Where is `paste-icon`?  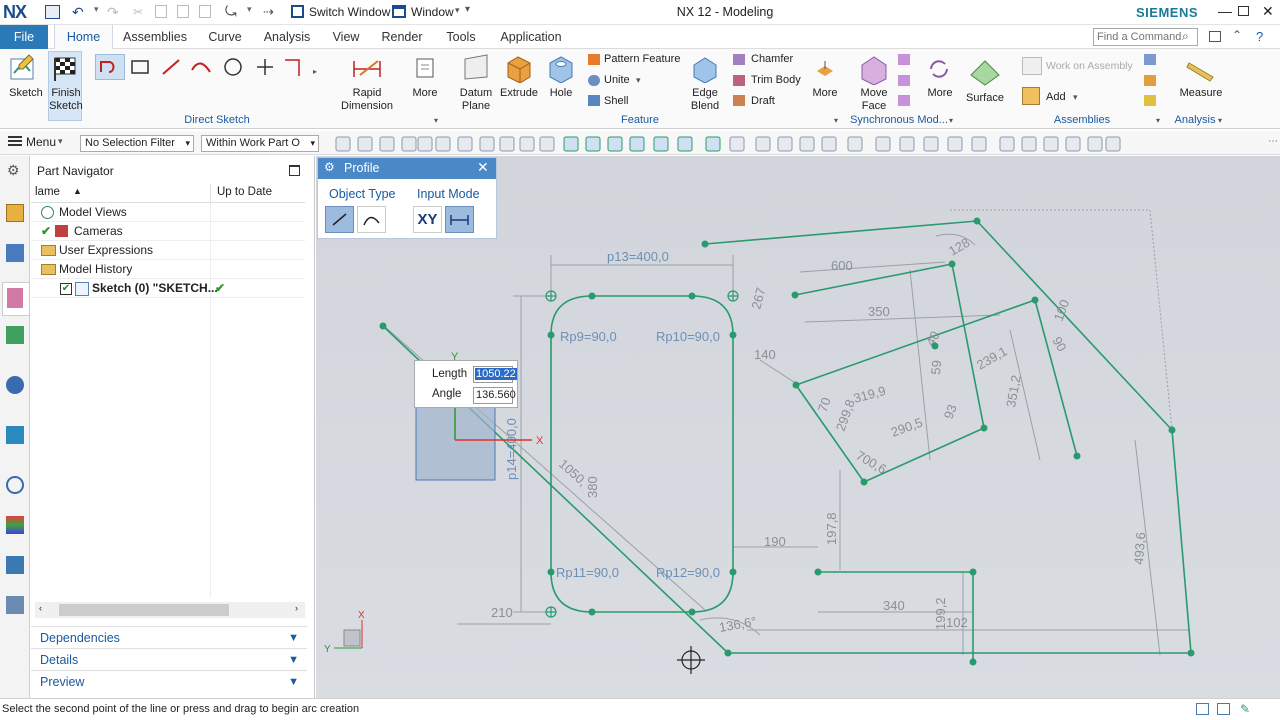
paste-icon is located at coordinates (183, 11).